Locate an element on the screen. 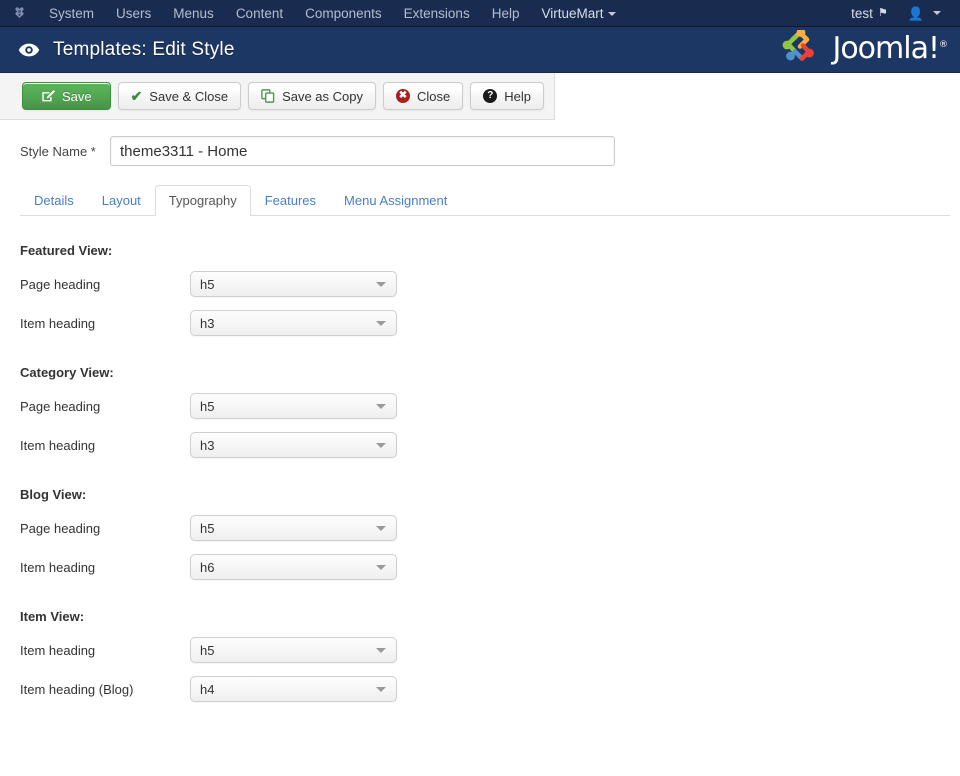 This screenshot has height=776, width=960. group-title-item-view: Item View: is located at coordinates (52, 616).